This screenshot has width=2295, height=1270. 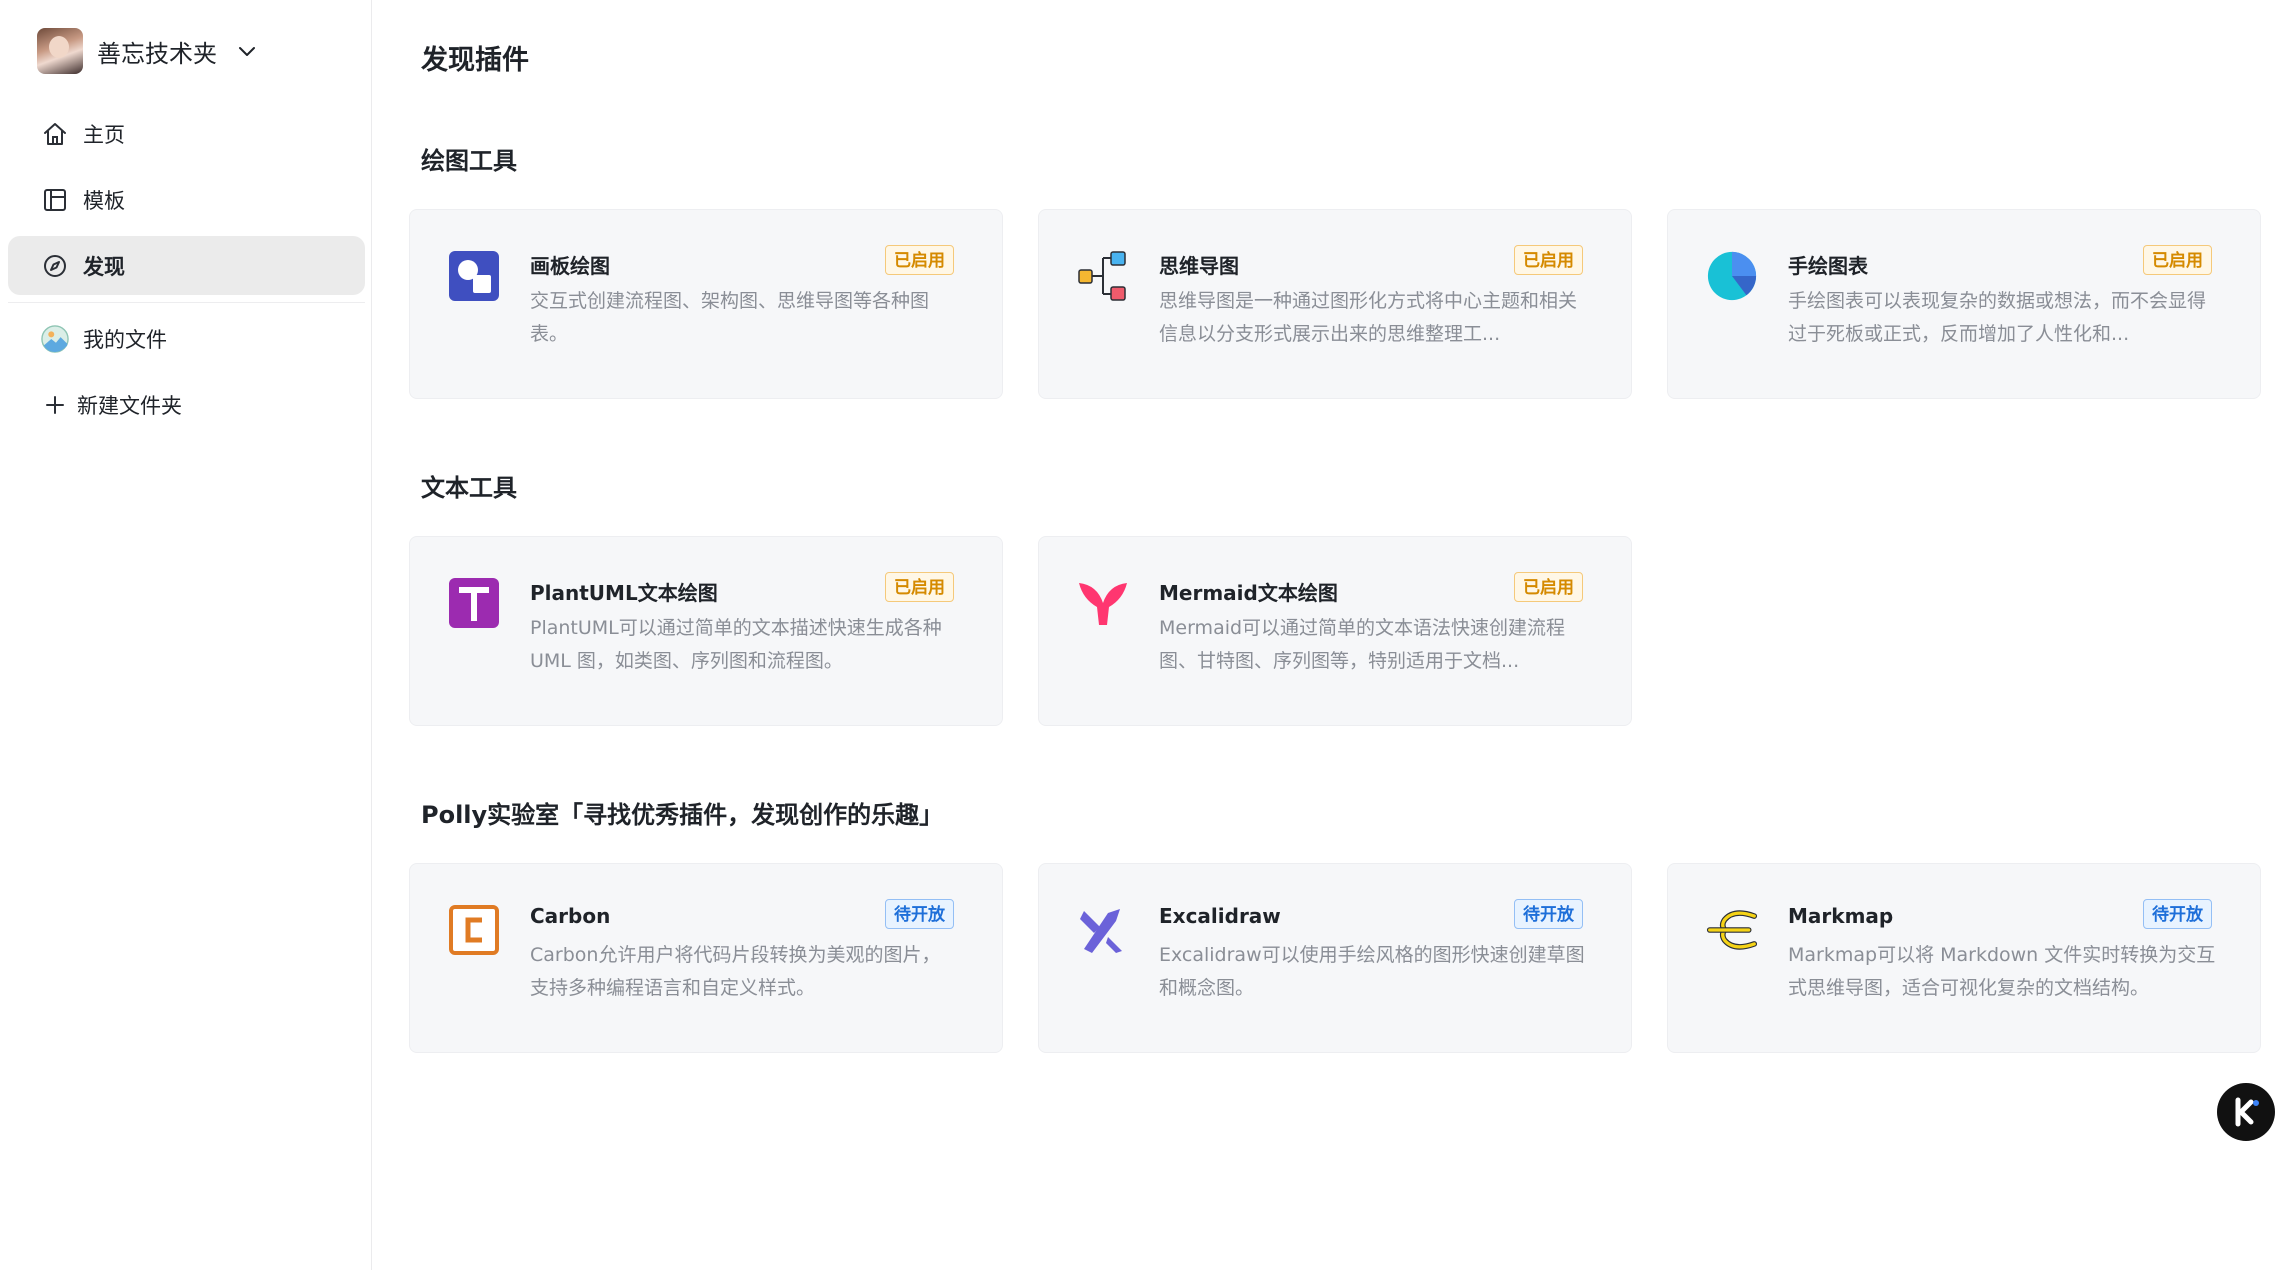 What do you see at coordinates (104, 134) in the screenshot?
I see `sidebar-item-label: 主页` at bounding box center [104, 134].